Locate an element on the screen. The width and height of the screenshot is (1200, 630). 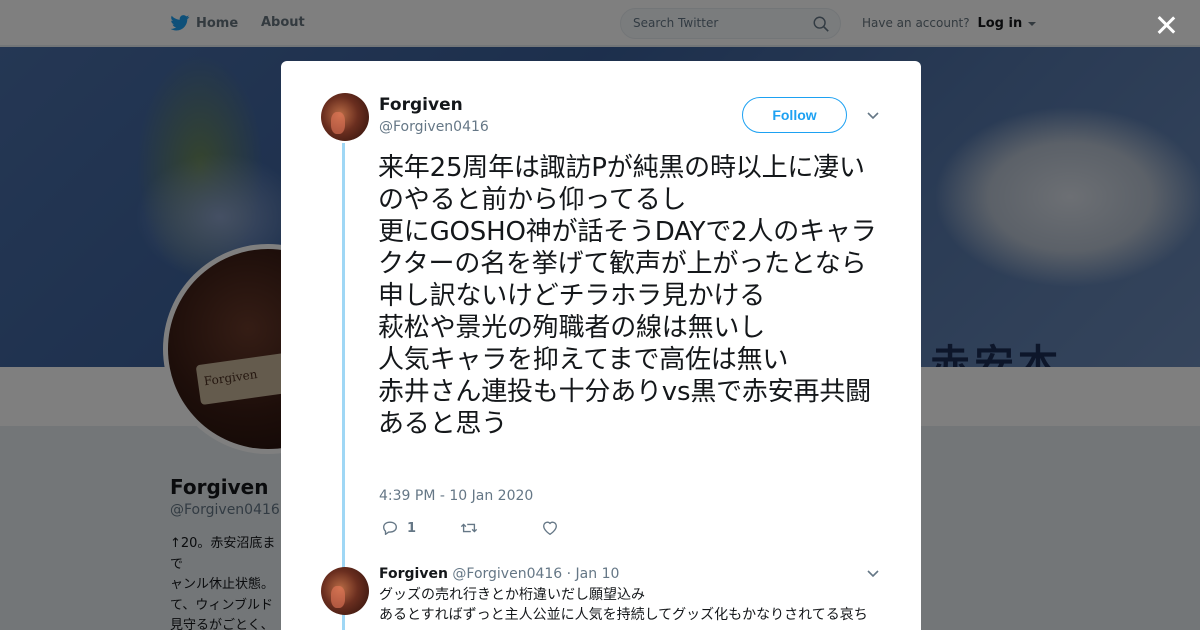
author-handle: @Forgiven0416 is located at coordinates (434, 127).